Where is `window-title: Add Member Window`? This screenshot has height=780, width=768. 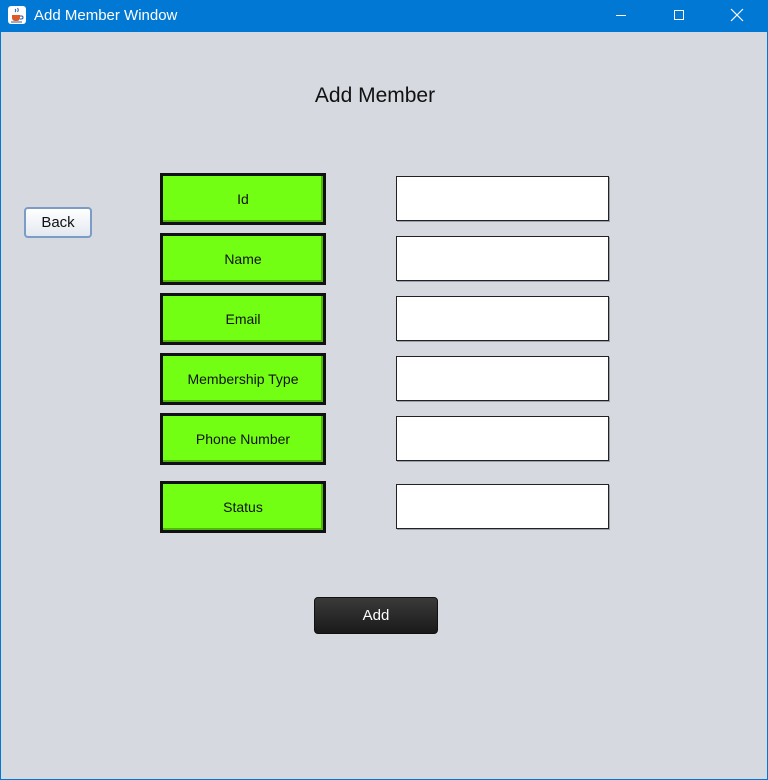
window-title: Add Member Window is located at coordinates (106, 15).